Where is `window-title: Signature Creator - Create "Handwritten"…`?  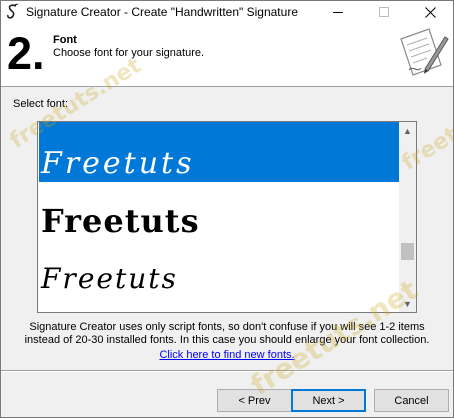 window-title: Signature Creator - Create "Handwritten"… is located at coordinates (162, 12).